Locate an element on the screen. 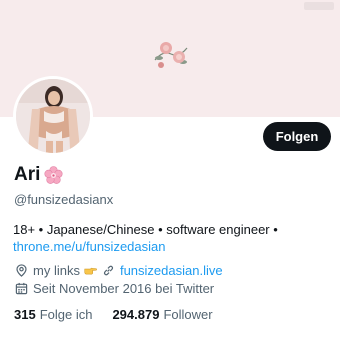  location-item: my links is located at coordinates (58, 270).